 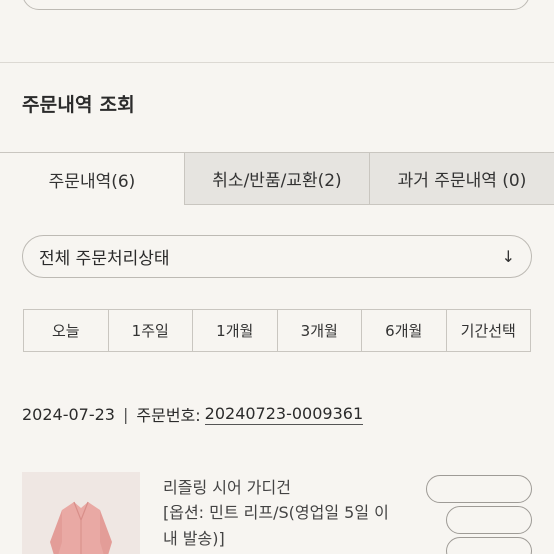 What do you see at coordinates (489, 520) in the screenshot?
I see `tracking-button` at bounding box center [489, 520].